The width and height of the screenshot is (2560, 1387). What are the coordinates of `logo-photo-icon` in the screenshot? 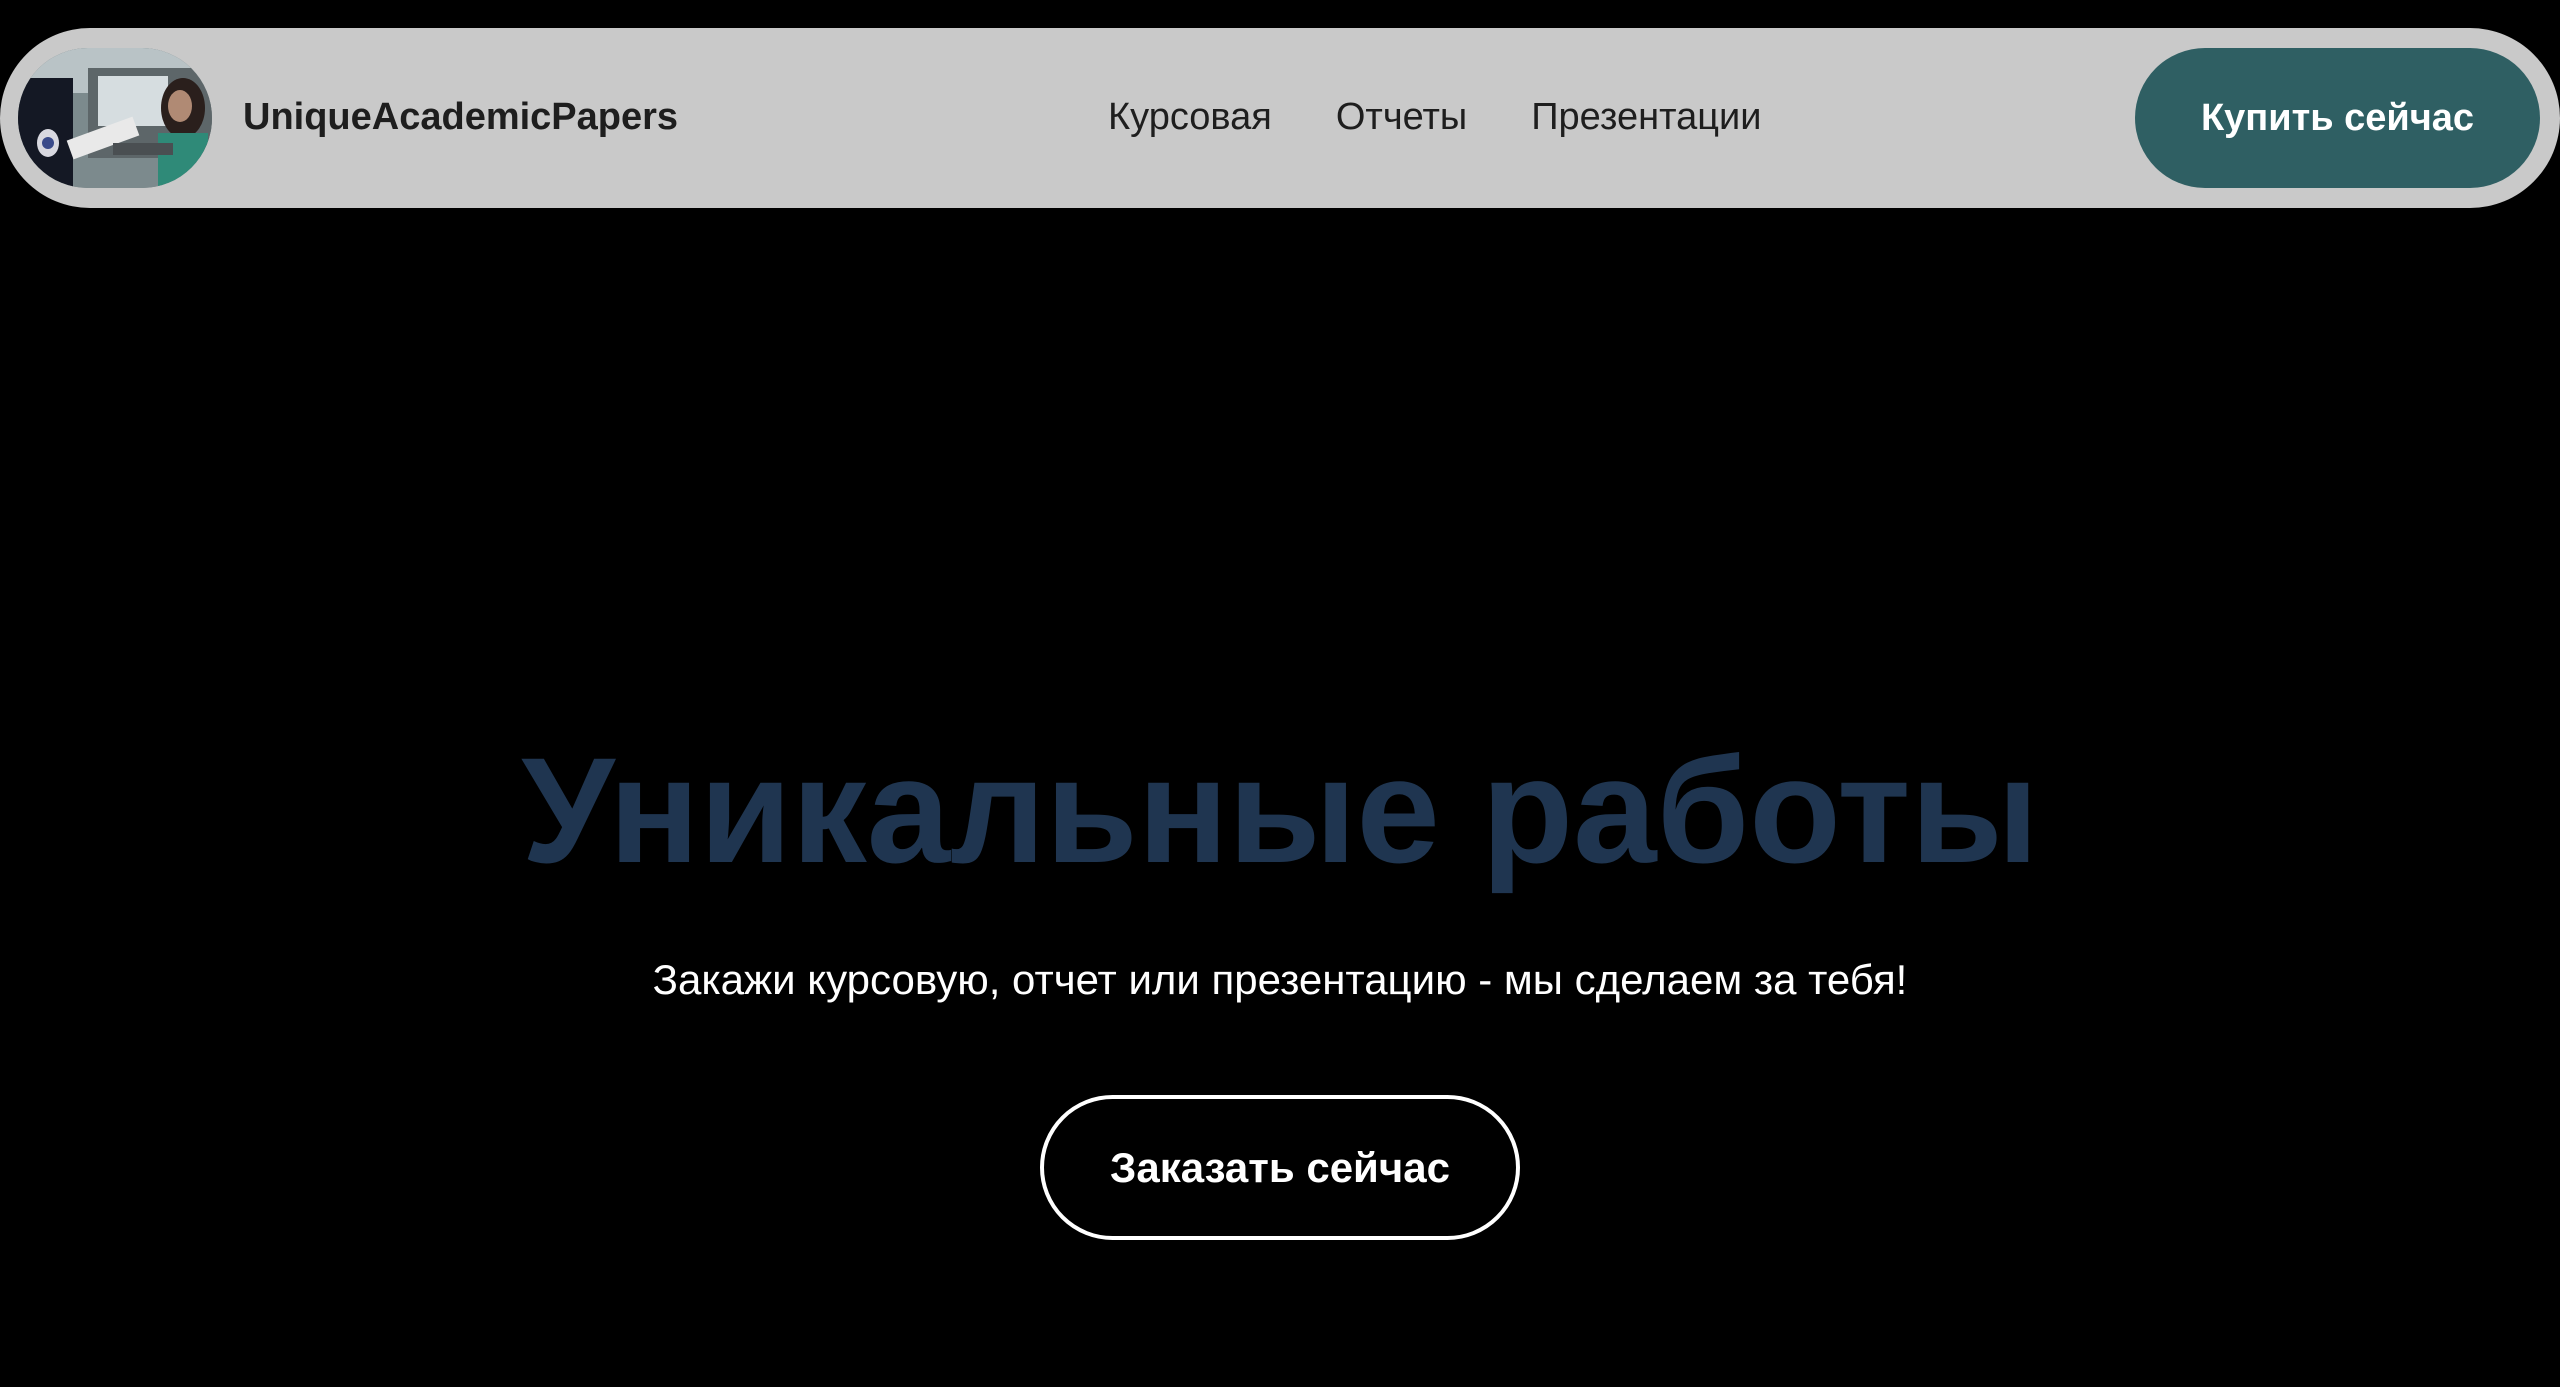 It's located at (115, 118).